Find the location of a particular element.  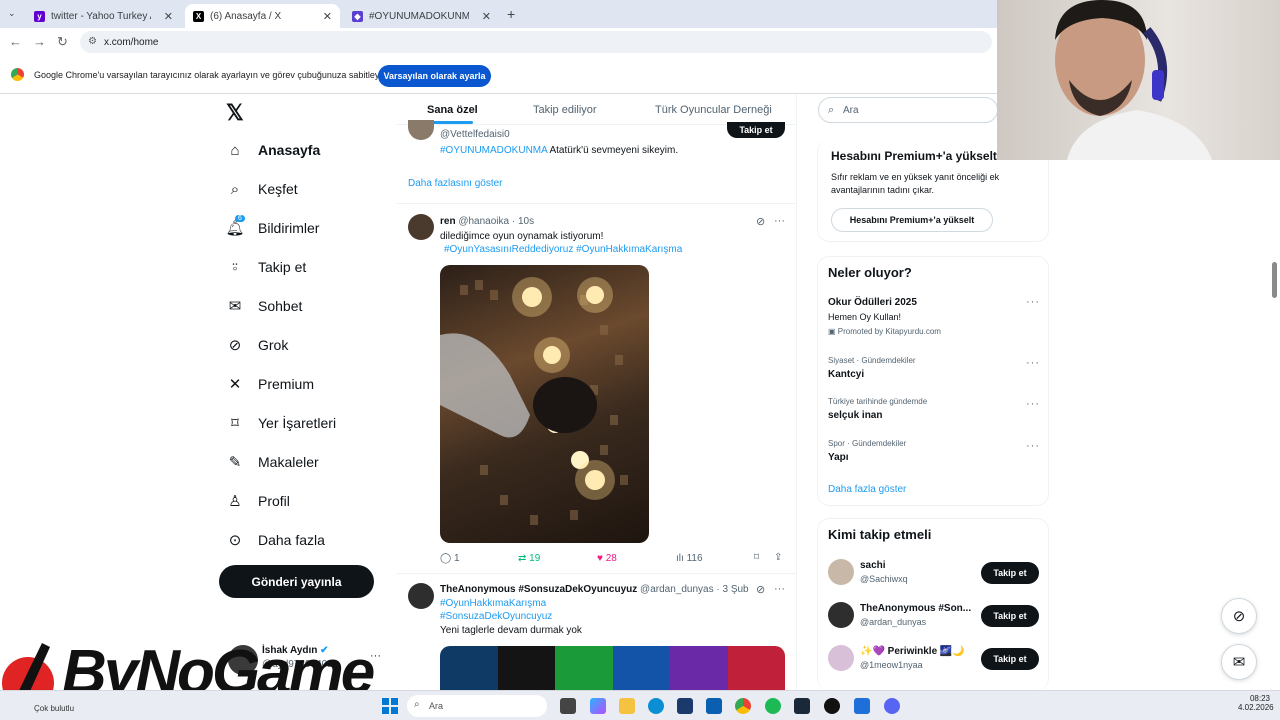

post-author: ren is located at coordinates (448, 221).